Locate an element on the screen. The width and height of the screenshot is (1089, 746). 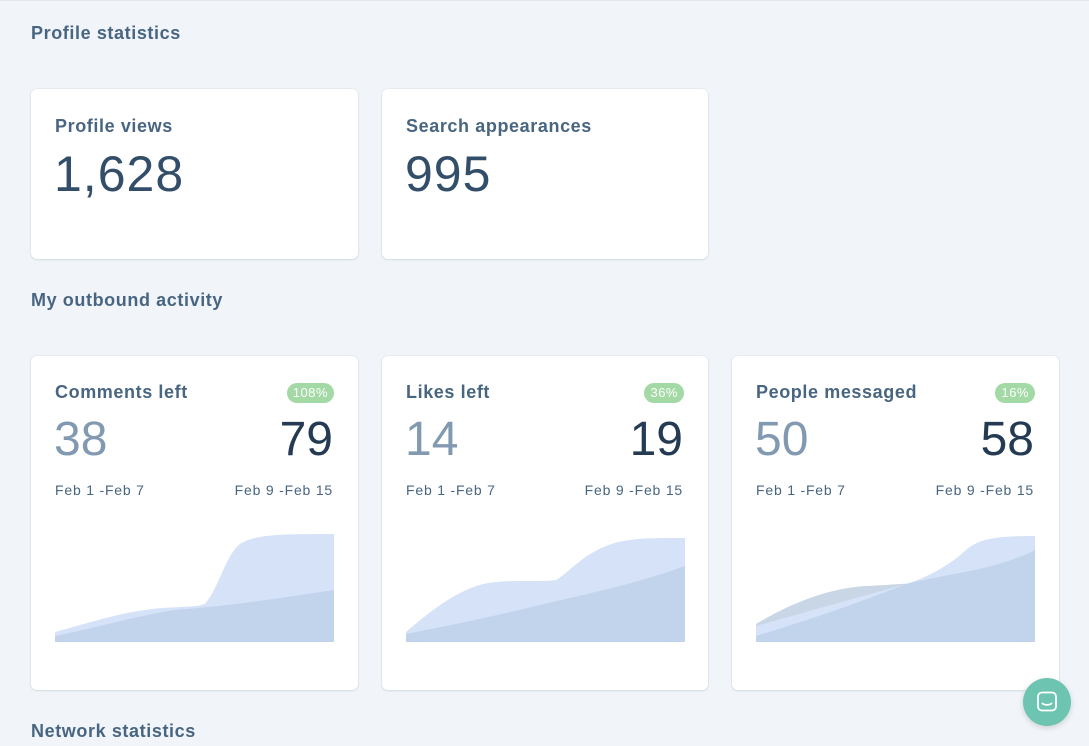
comments-previous-value: 38 is located at coordinates (81, 439).